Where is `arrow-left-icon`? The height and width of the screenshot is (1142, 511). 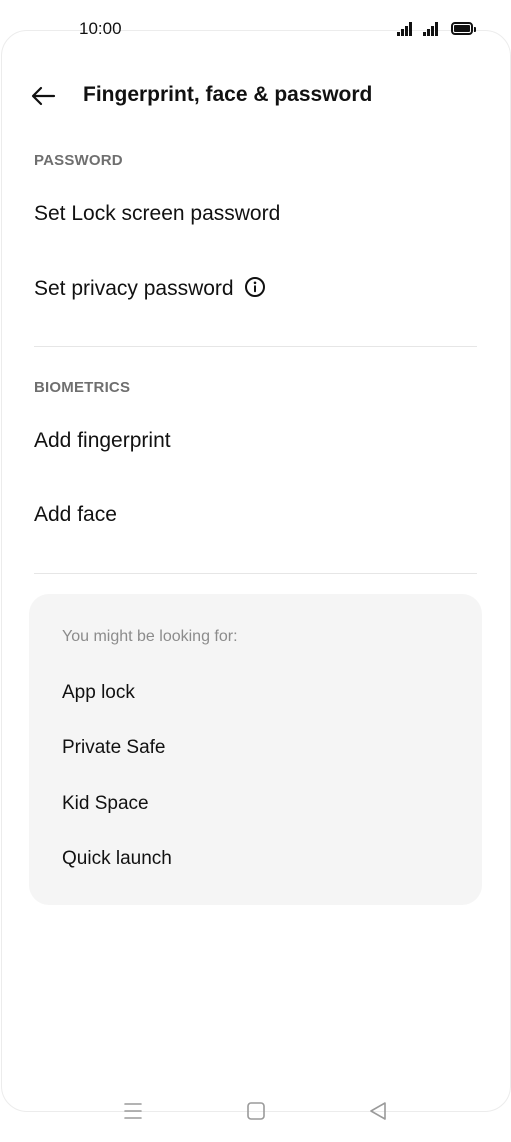
arrow-left-icon is located at coordinates (43, 96).